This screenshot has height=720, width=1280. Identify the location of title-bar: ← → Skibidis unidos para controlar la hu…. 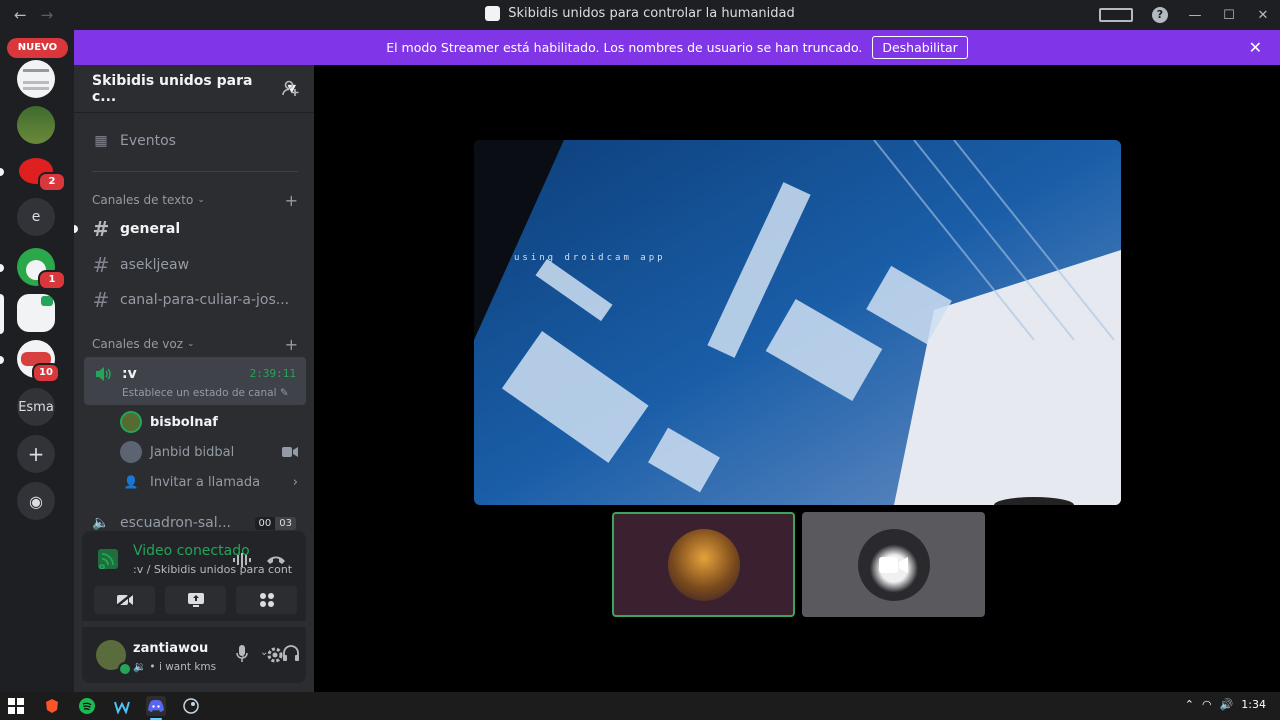
(640, 15).